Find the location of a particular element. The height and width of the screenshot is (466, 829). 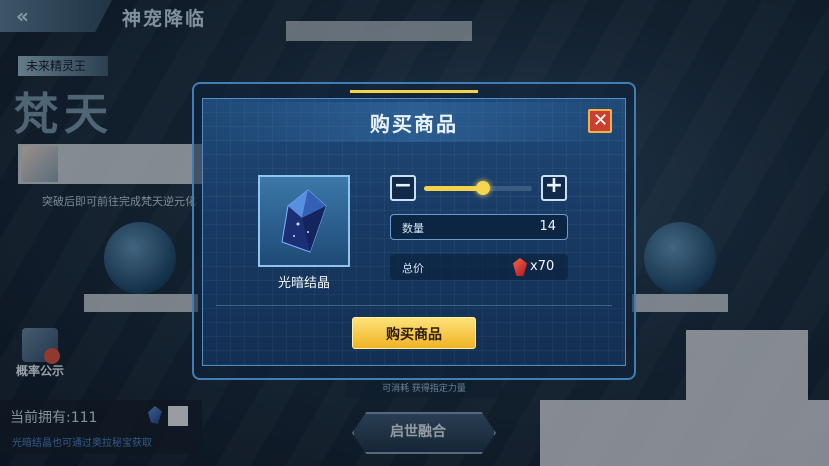

item-name: 光暗结晶 is located at coordinates (303, 283).